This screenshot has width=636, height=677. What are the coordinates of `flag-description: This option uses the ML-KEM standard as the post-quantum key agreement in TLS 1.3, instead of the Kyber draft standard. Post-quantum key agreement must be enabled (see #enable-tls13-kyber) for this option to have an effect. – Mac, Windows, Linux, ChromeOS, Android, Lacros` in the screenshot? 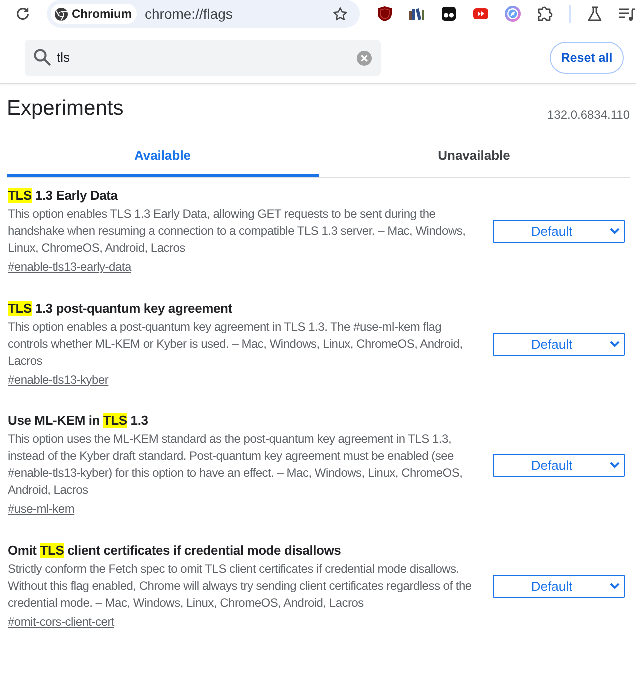 It's located at (236, 465).